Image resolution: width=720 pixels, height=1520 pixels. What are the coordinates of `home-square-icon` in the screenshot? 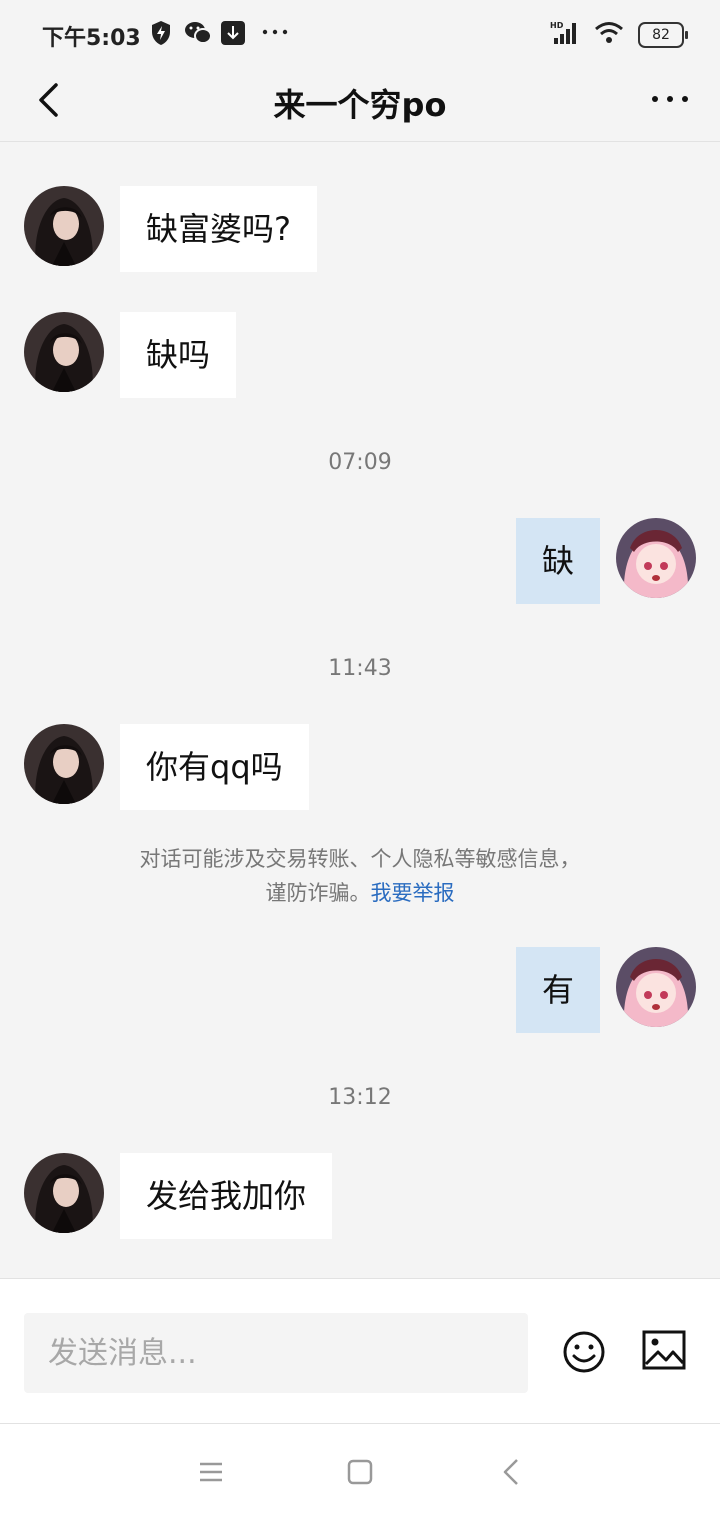 It's located at (360, 1472).